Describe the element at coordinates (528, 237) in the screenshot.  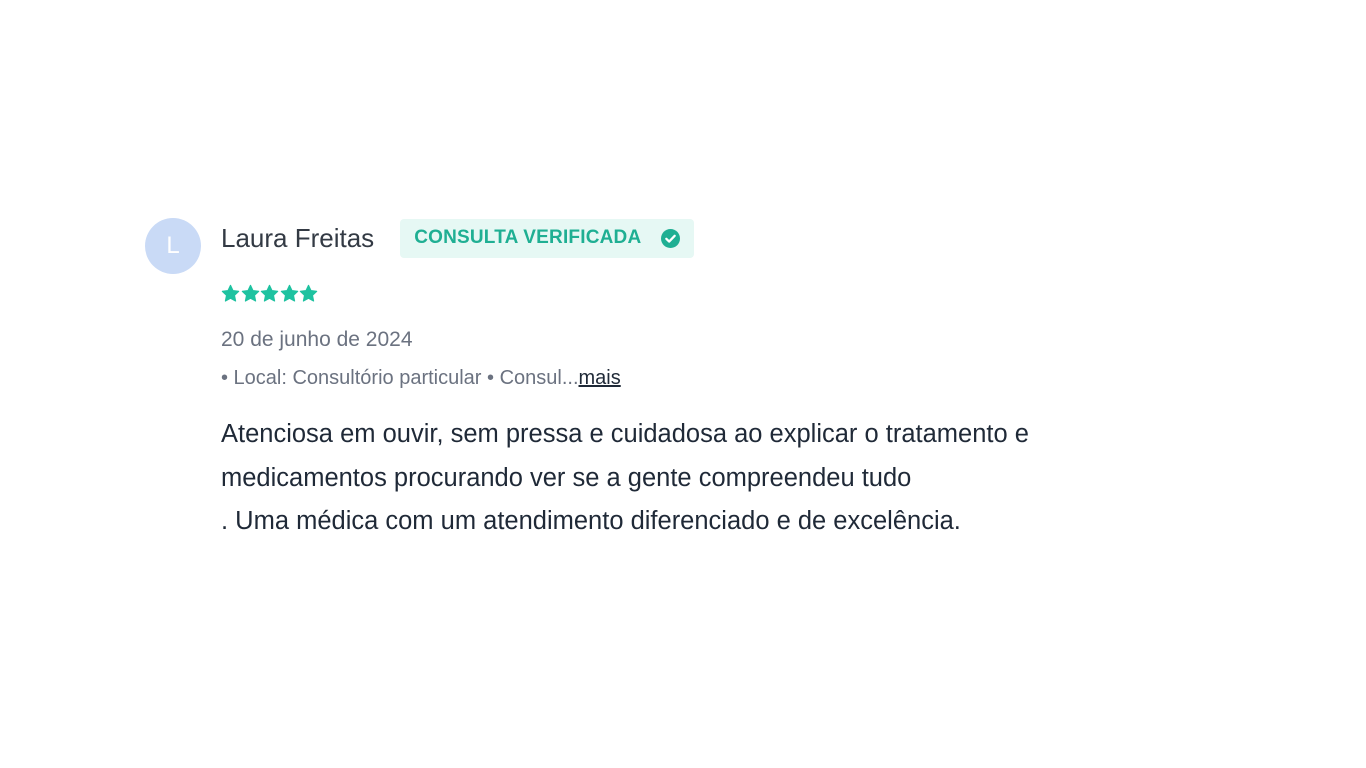
I see `verified-badge-label: CONSULTA VERIFICADA` at that location.